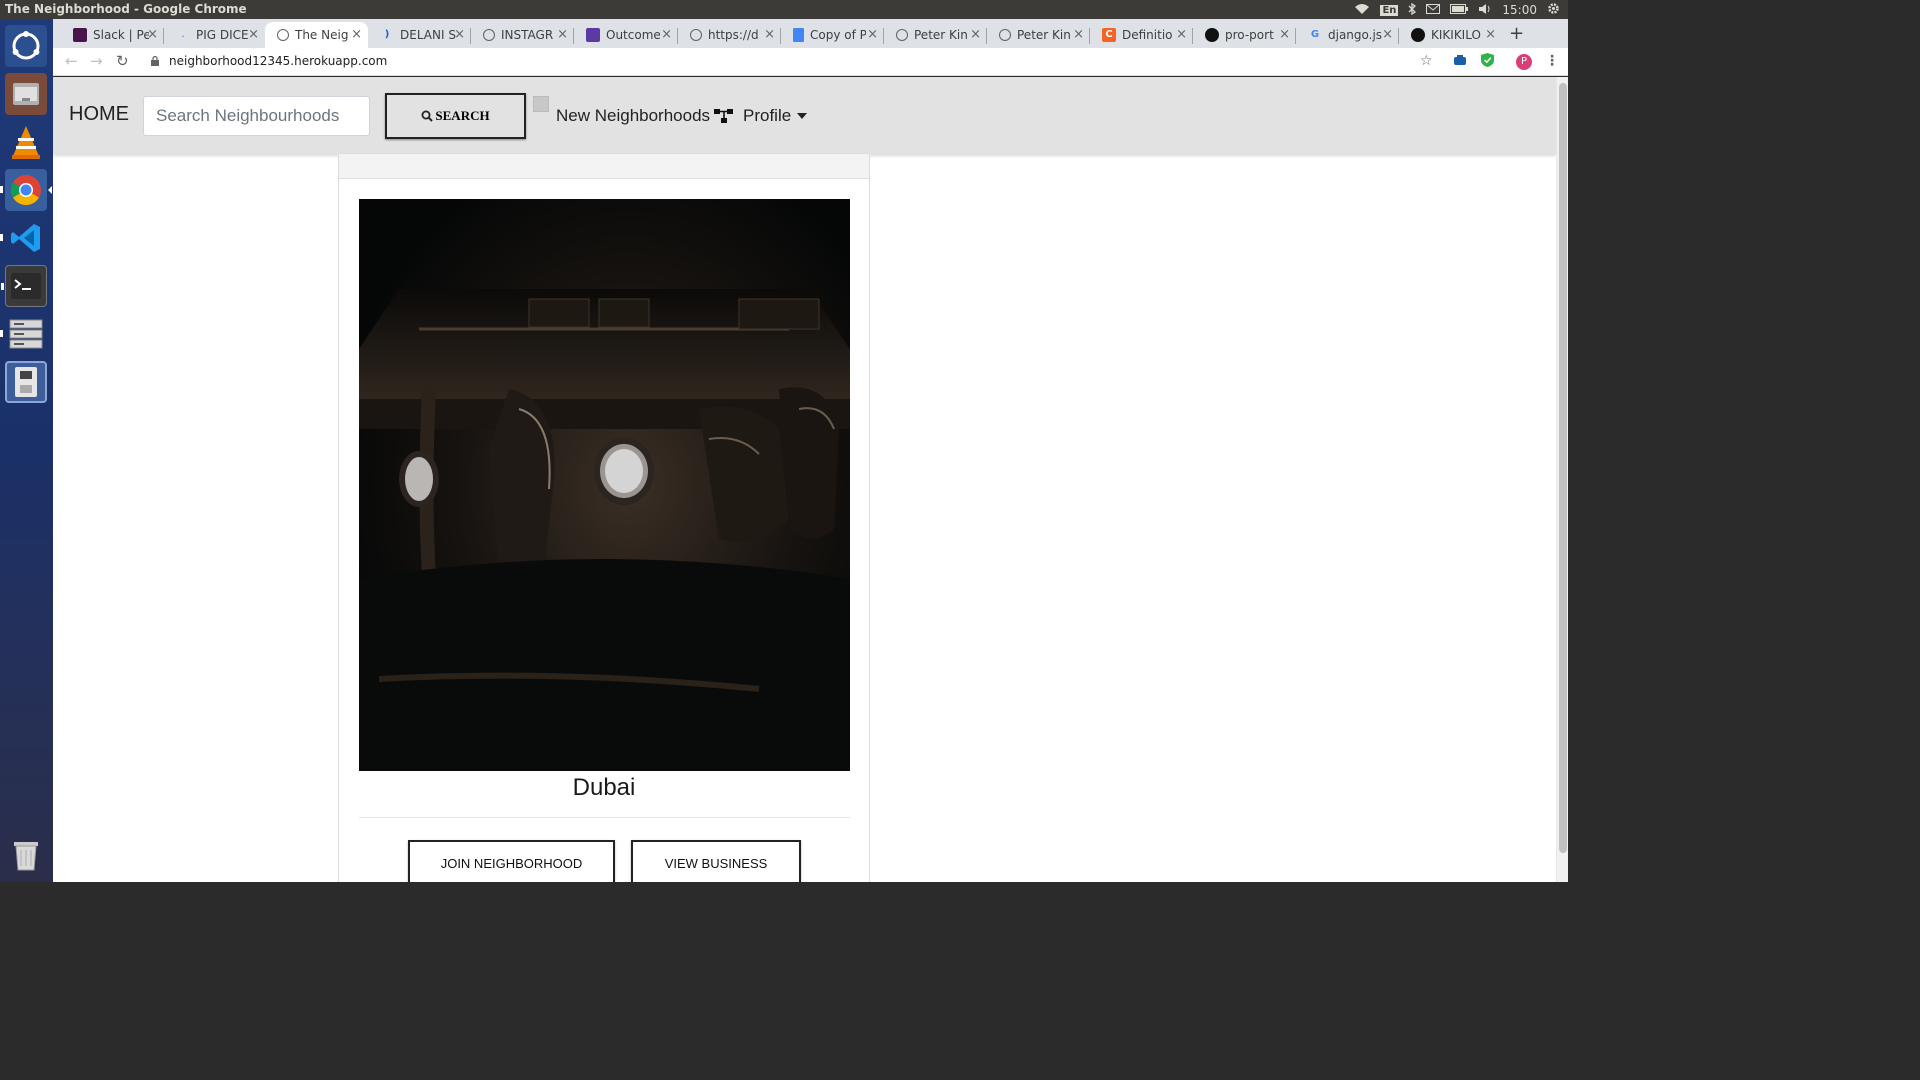 Image resolution: width=1920 pixels, height=1080 pixels. What do you see at coordinates (1459, 10) in the screenshot?
I see `battery-icon` at bounding box center [1459, 10].